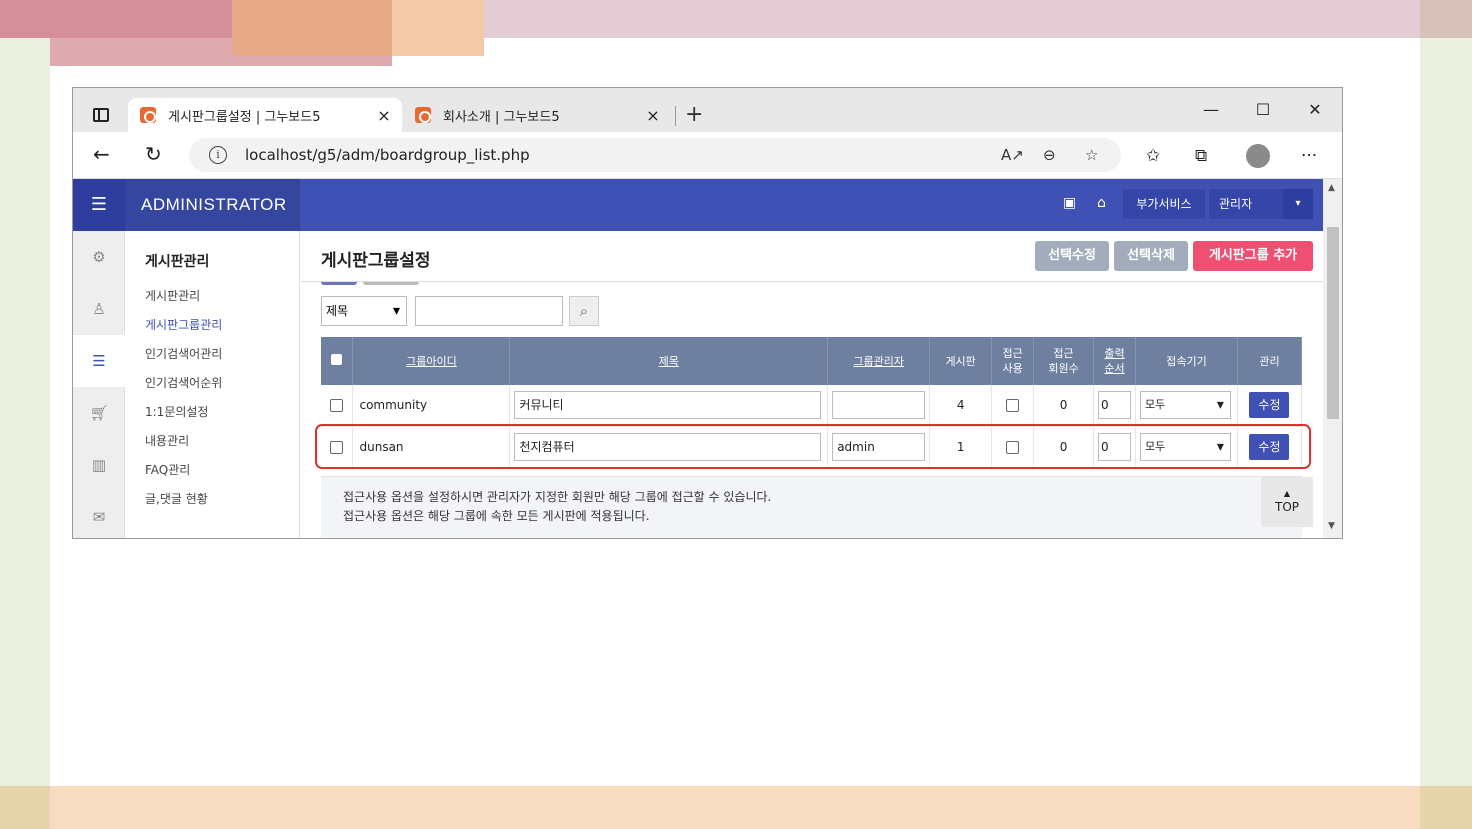 The image size is (1472, 829). What do you see at coordinates (167, 440) in the screenshot?
I see `sidebar-item-content: 내용관리` at bounding box center [167, 440].